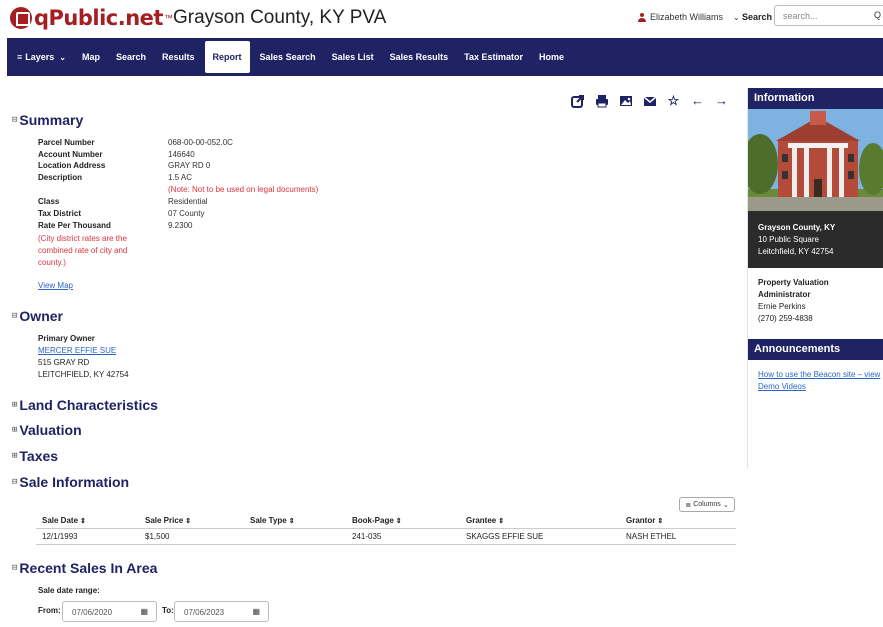 The height and width of the screenshot is (627, 883). I want to click on arrow-right-icon: →, so click(721, 100).